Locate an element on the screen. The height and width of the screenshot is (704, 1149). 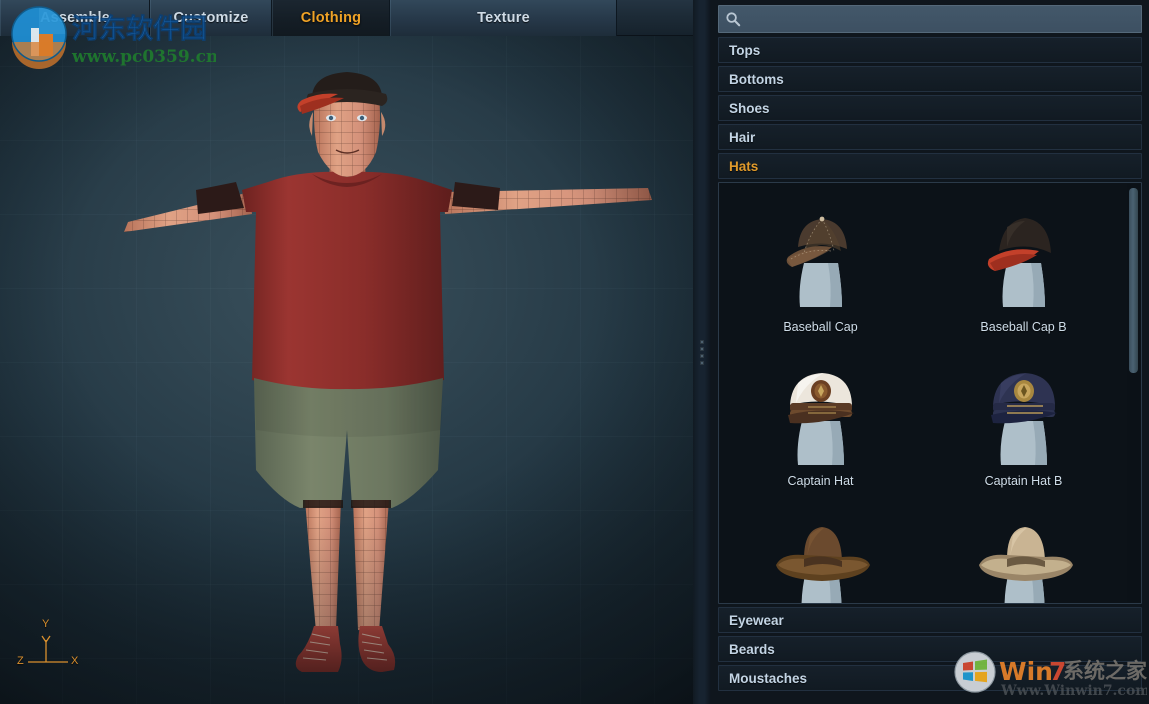
item-captain-hat-label: Captain Hat is located at coordinates (820, 481).